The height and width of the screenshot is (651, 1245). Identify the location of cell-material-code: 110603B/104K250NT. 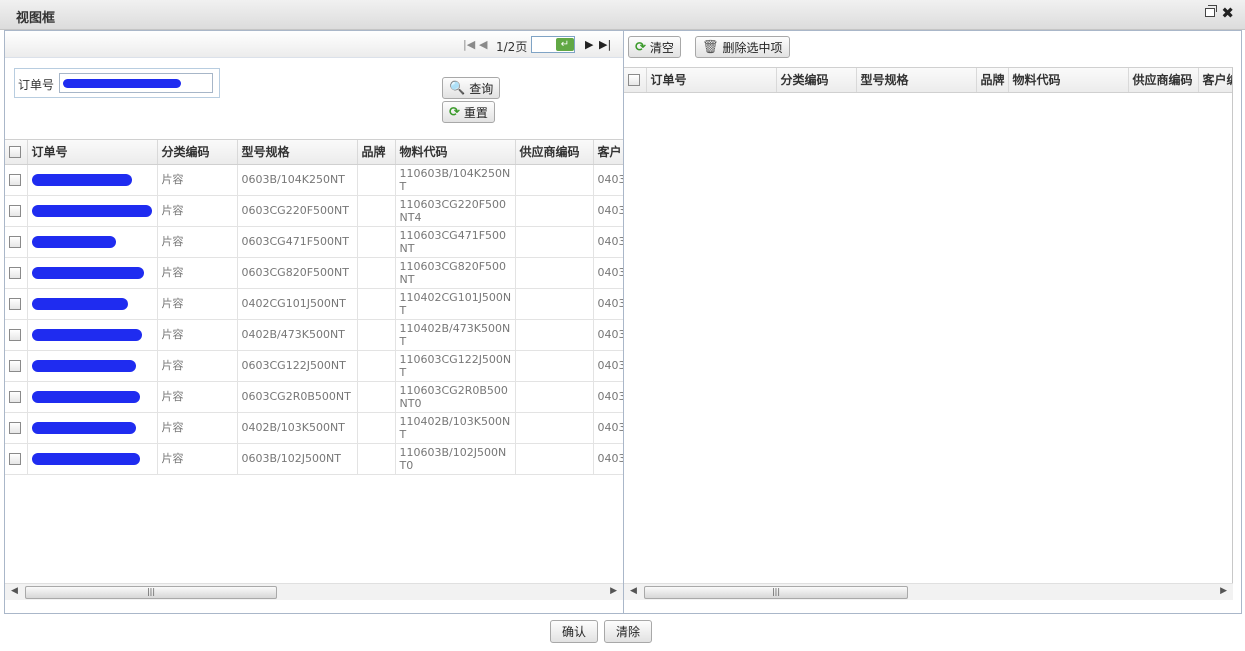
(455, 180).